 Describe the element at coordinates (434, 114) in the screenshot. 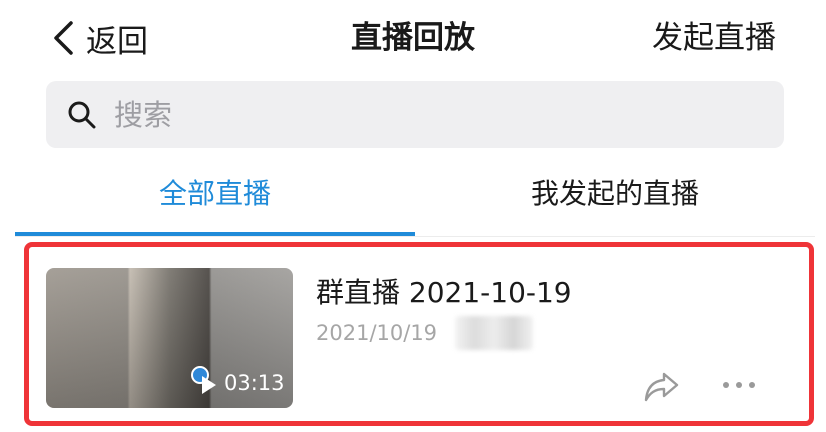

I see `search-input` at that location.